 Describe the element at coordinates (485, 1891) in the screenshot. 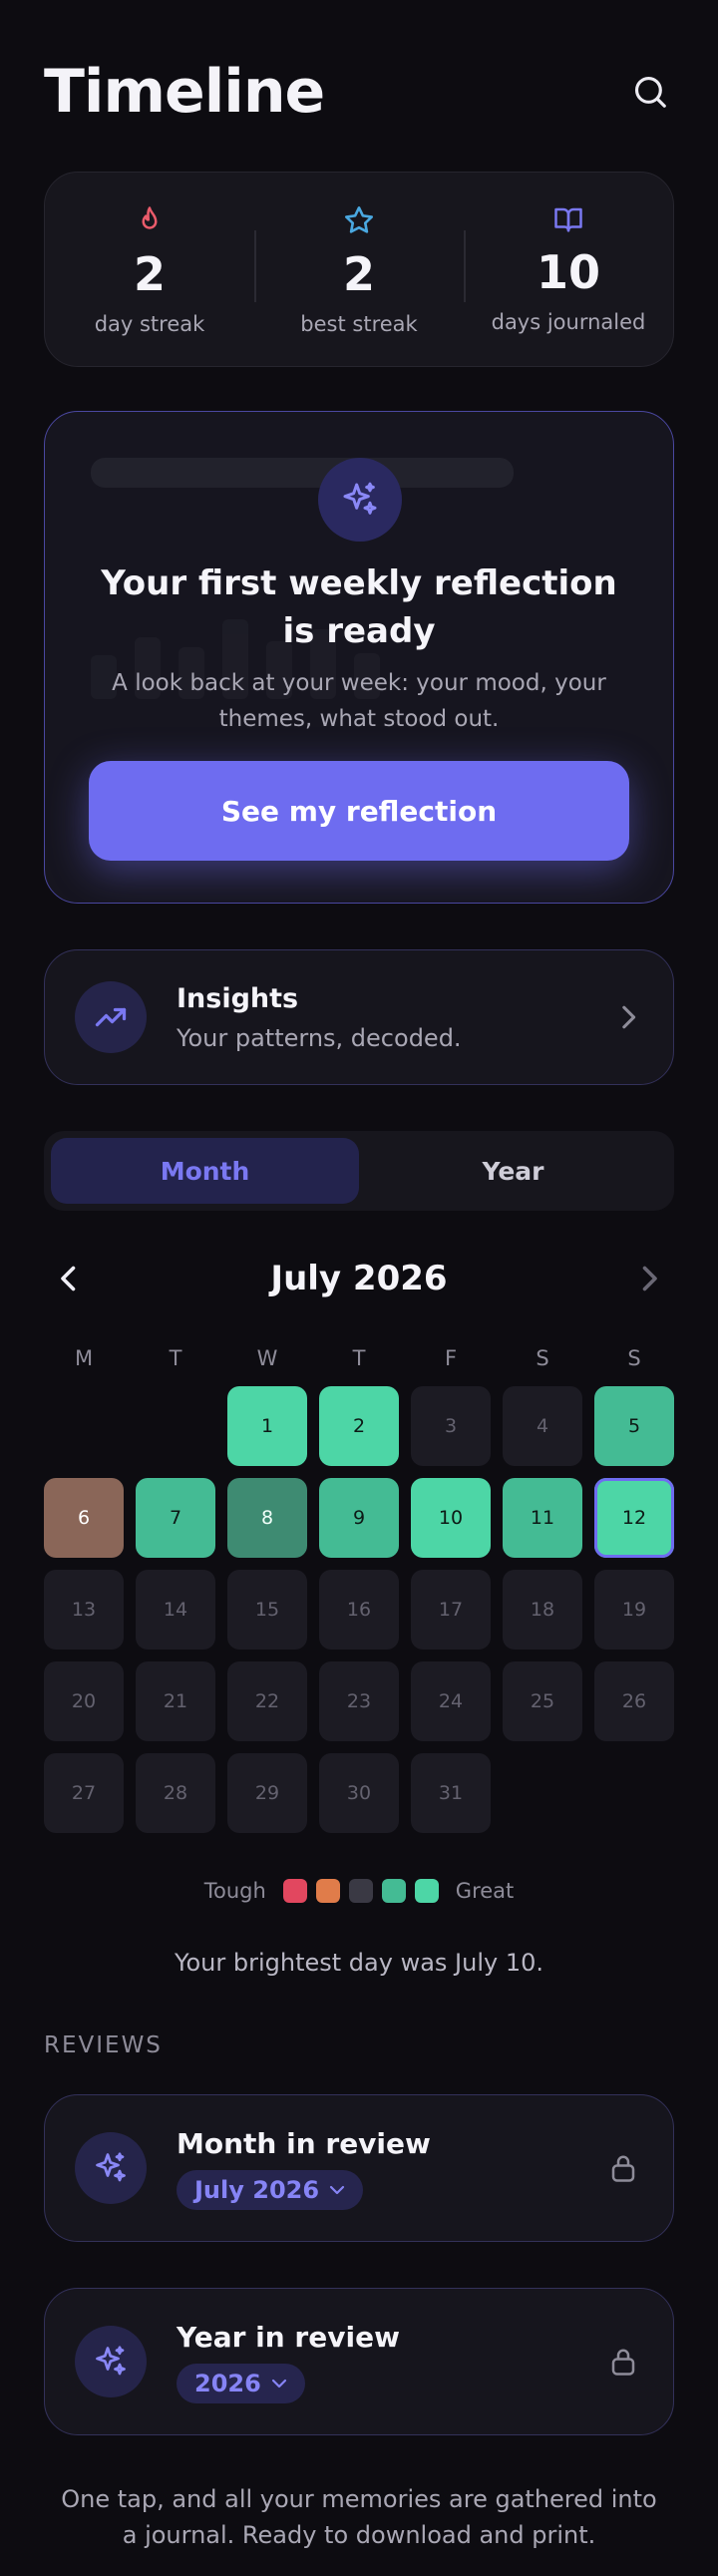

I see `legend-high-label: Great` at that location.